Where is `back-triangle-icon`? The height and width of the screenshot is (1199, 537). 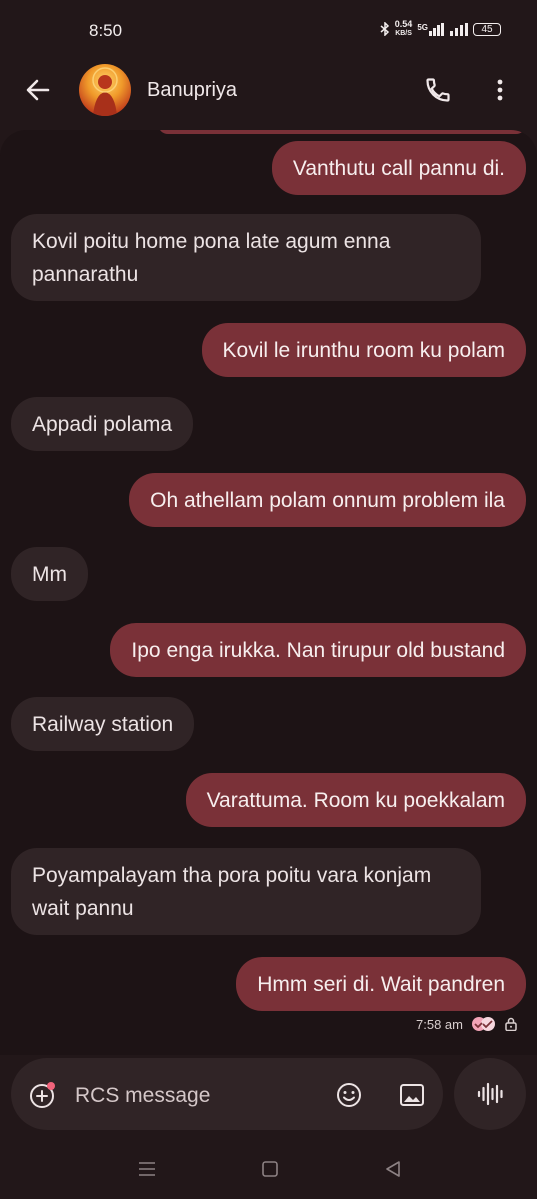
back-triangle-icon is located at coordinates (393, 1169).